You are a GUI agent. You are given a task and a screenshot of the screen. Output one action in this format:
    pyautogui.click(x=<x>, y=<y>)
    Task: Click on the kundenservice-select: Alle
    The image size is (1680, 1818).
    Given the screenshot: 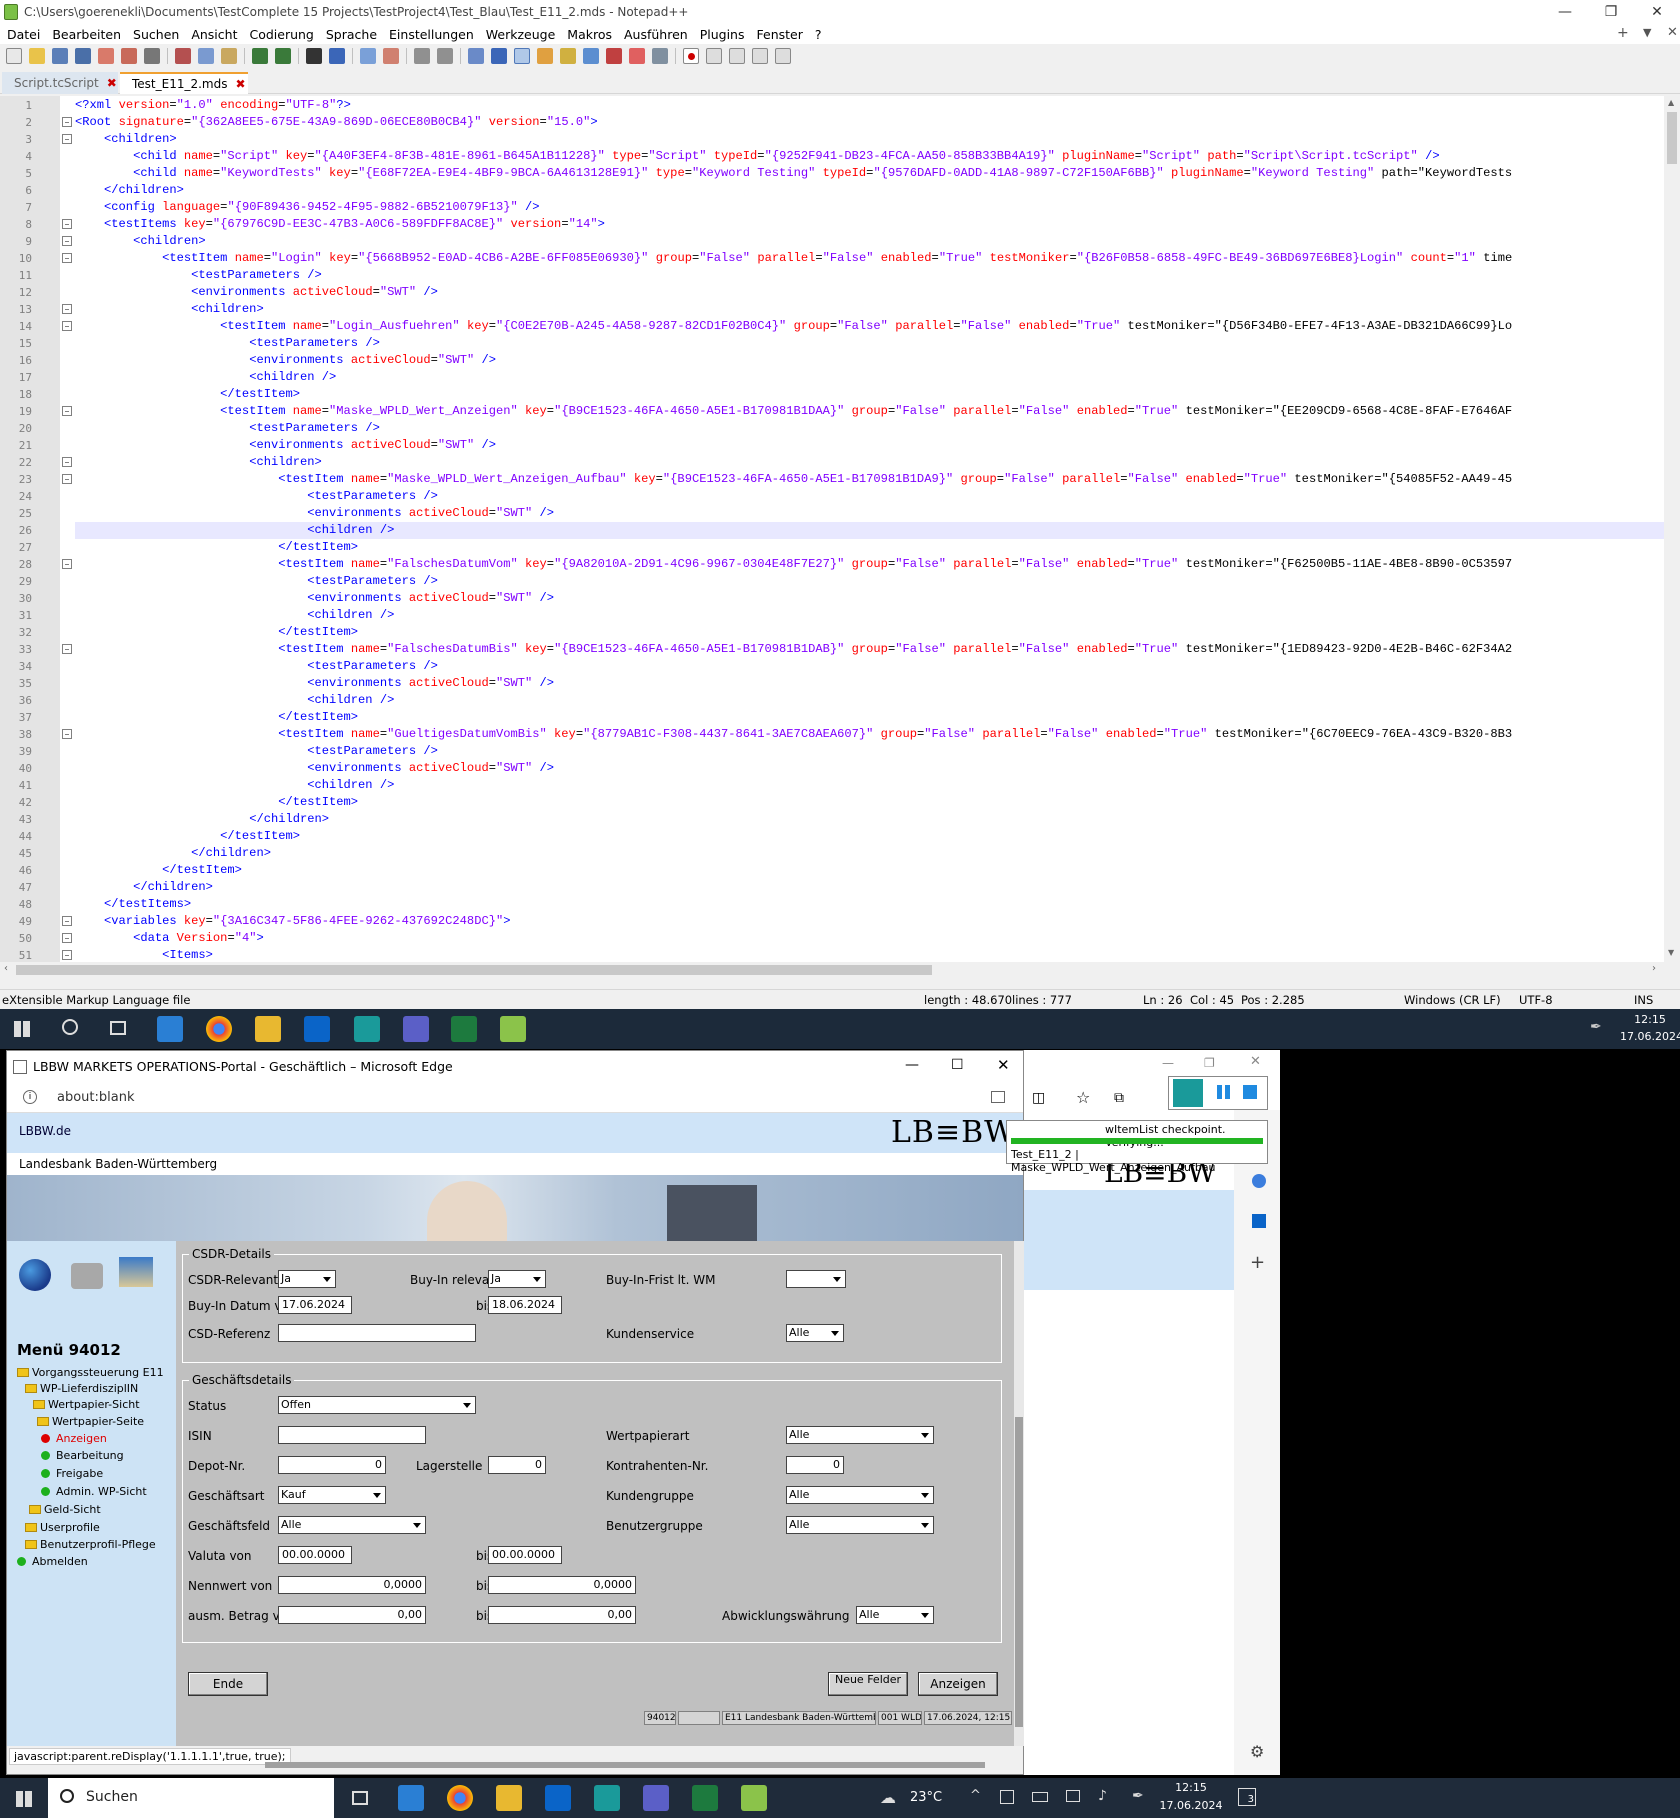 What is the action you would take?
    pyautogui.click(x=815, y=1333)
    